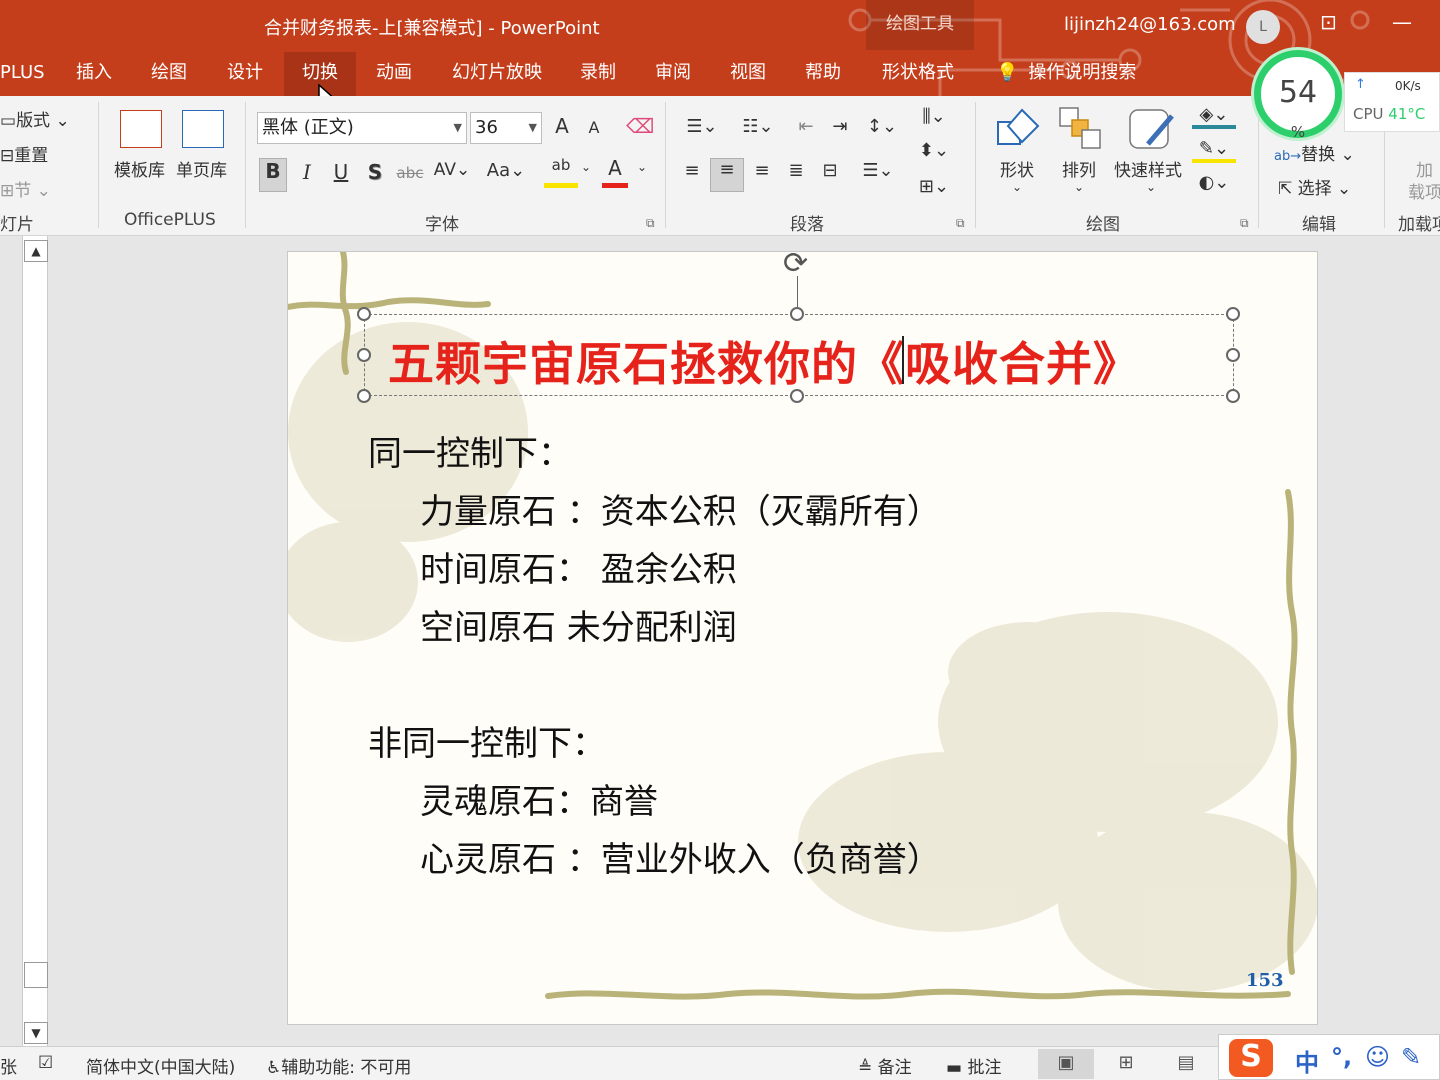 Image resolution: width=1440 pixels, height=1080 pixels. What do you see at coordinates (830, 170) in the screenshot?
I see `distributed-icon: ⊟` at bounding box center [830, 170].